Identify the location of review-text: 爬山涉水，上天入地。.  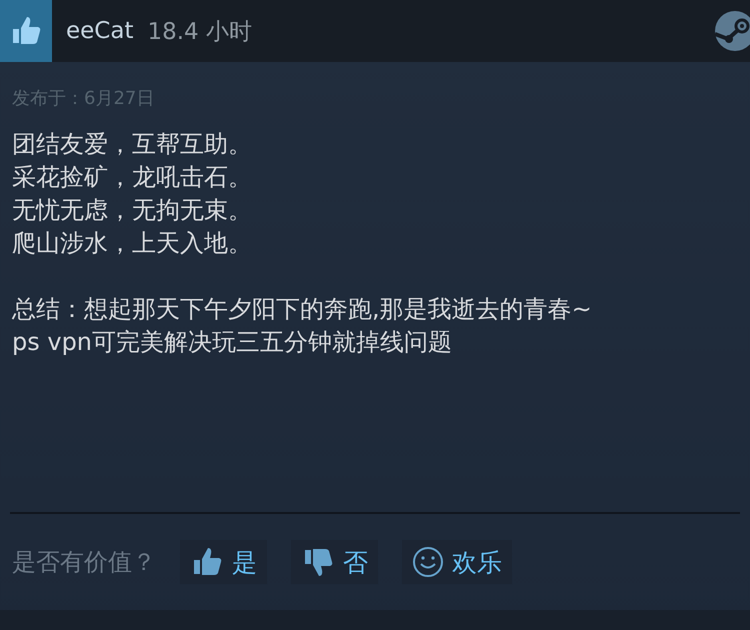
(132, 243).